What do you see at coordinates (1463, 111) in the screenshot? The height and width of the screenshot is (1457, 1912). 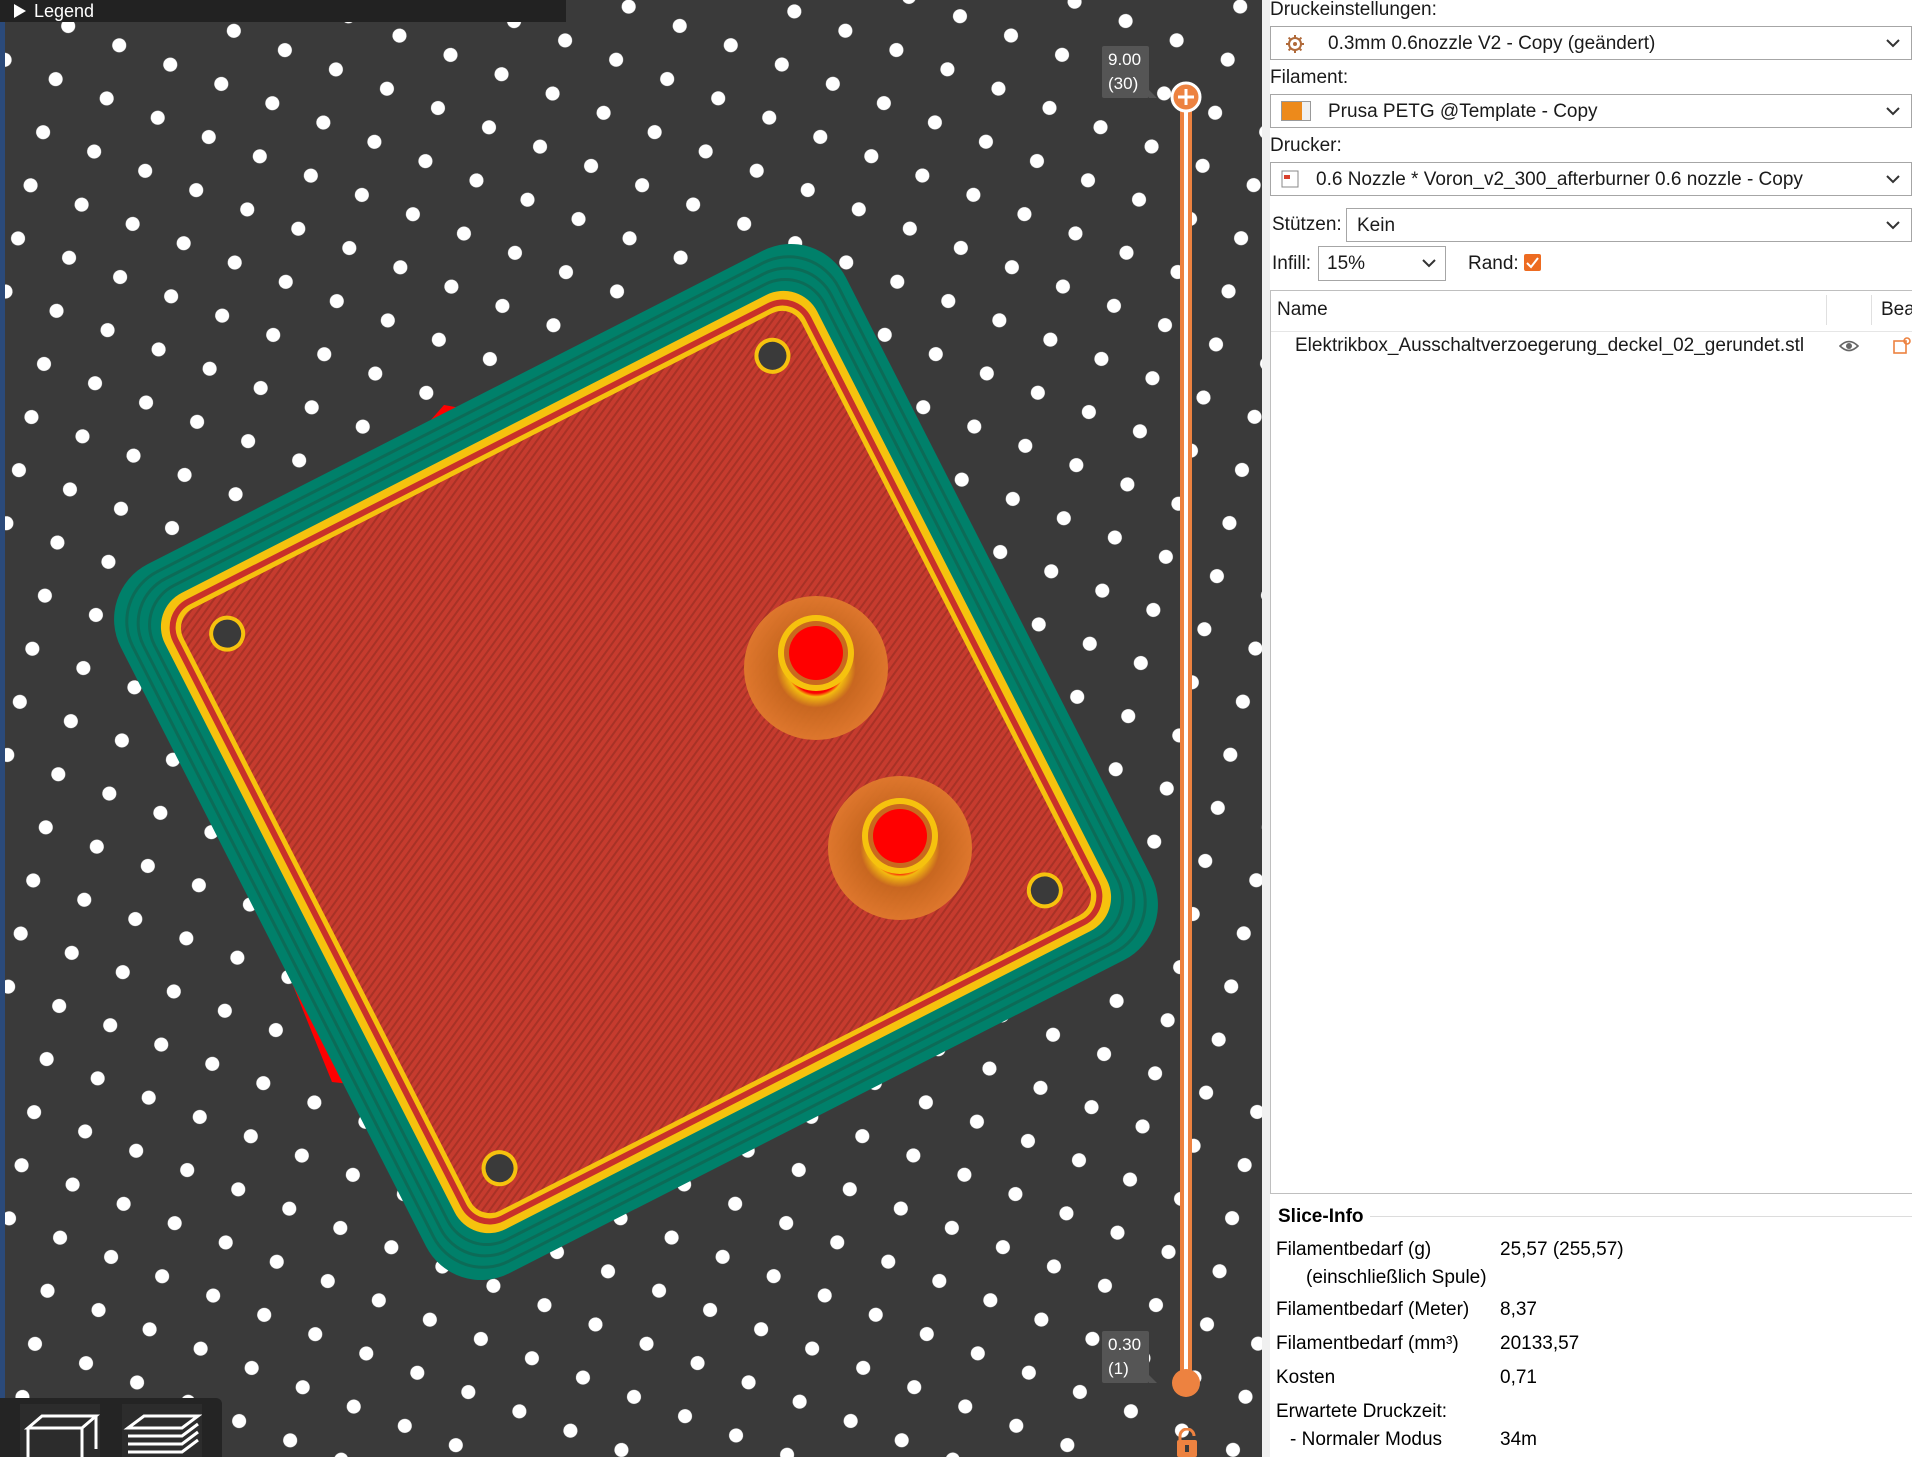 I see `filament-value: Prusa PETG @Template - Copy` at bounding box center [1463, 111].